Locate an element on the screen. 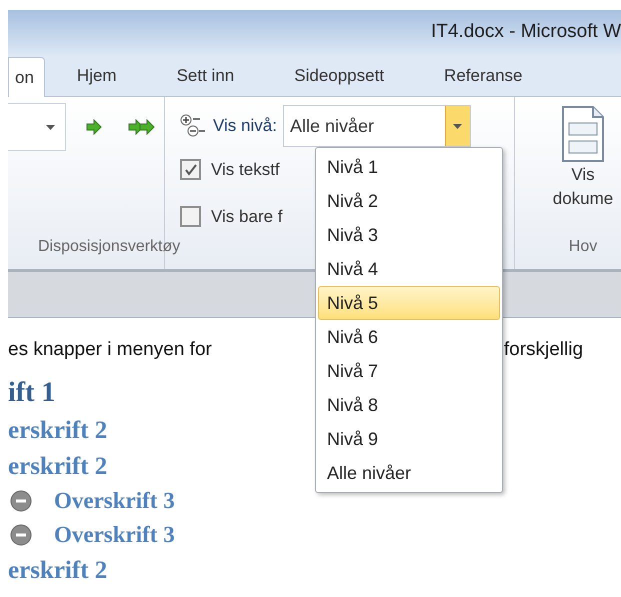 Image resolution: width=621 pixels, height=597 pixels. ribbon-tab: Referanse is located at coordinates (483, 76).